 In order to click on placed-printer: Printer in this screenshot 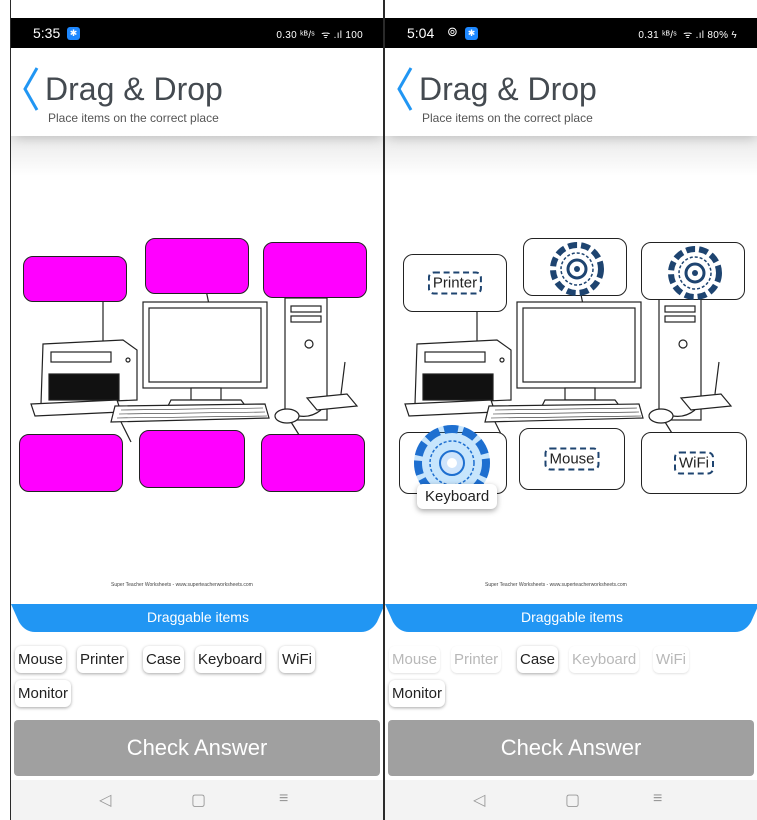, I will do `click(455, 283)`.